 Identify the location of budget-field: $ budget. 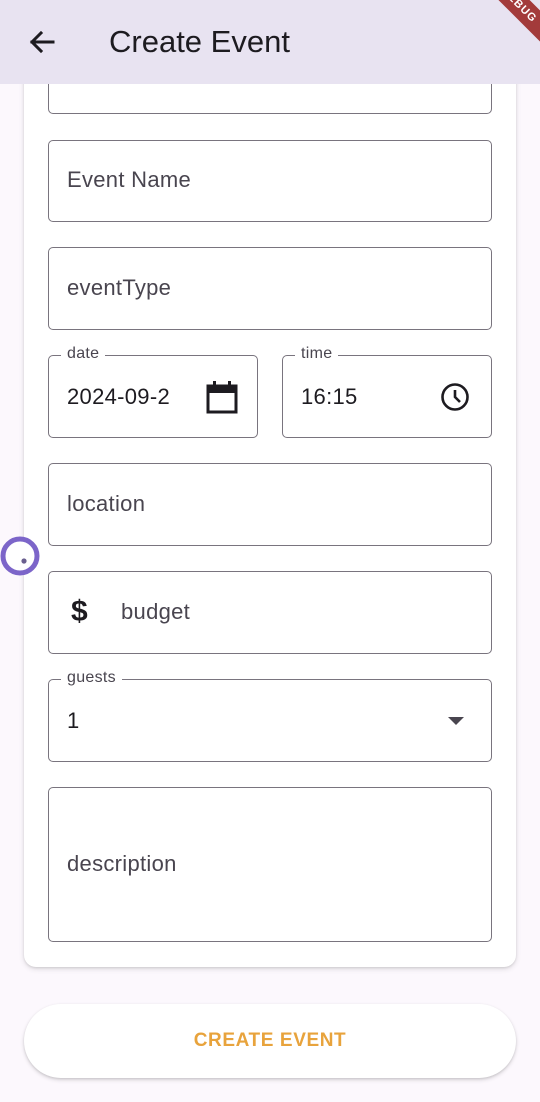
(270, 612).